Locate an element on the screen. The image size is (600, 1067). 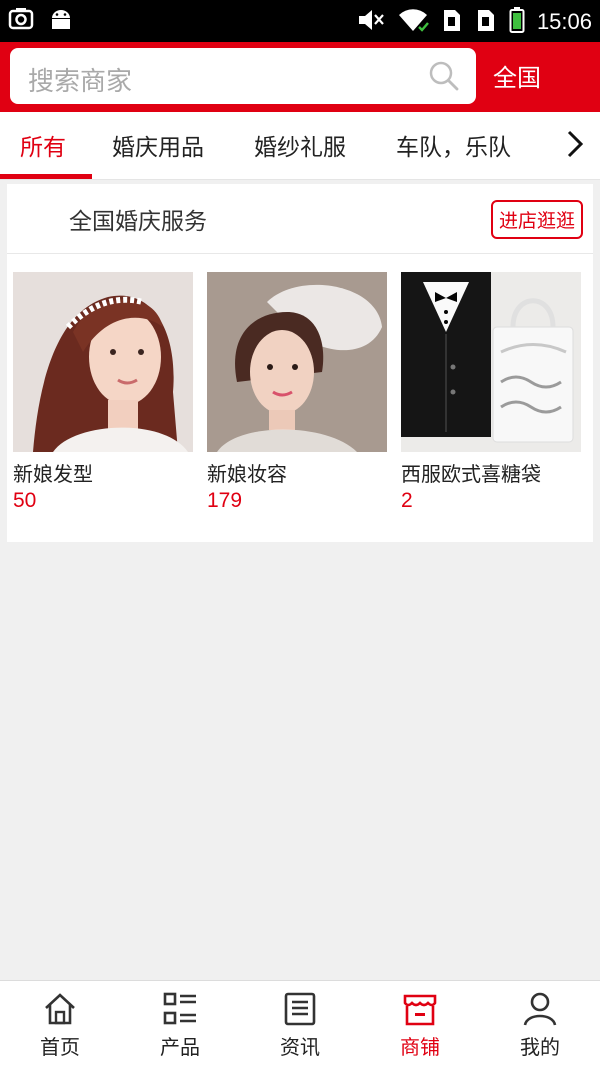
chevron-right-icon is located at coordinates (575, 146).